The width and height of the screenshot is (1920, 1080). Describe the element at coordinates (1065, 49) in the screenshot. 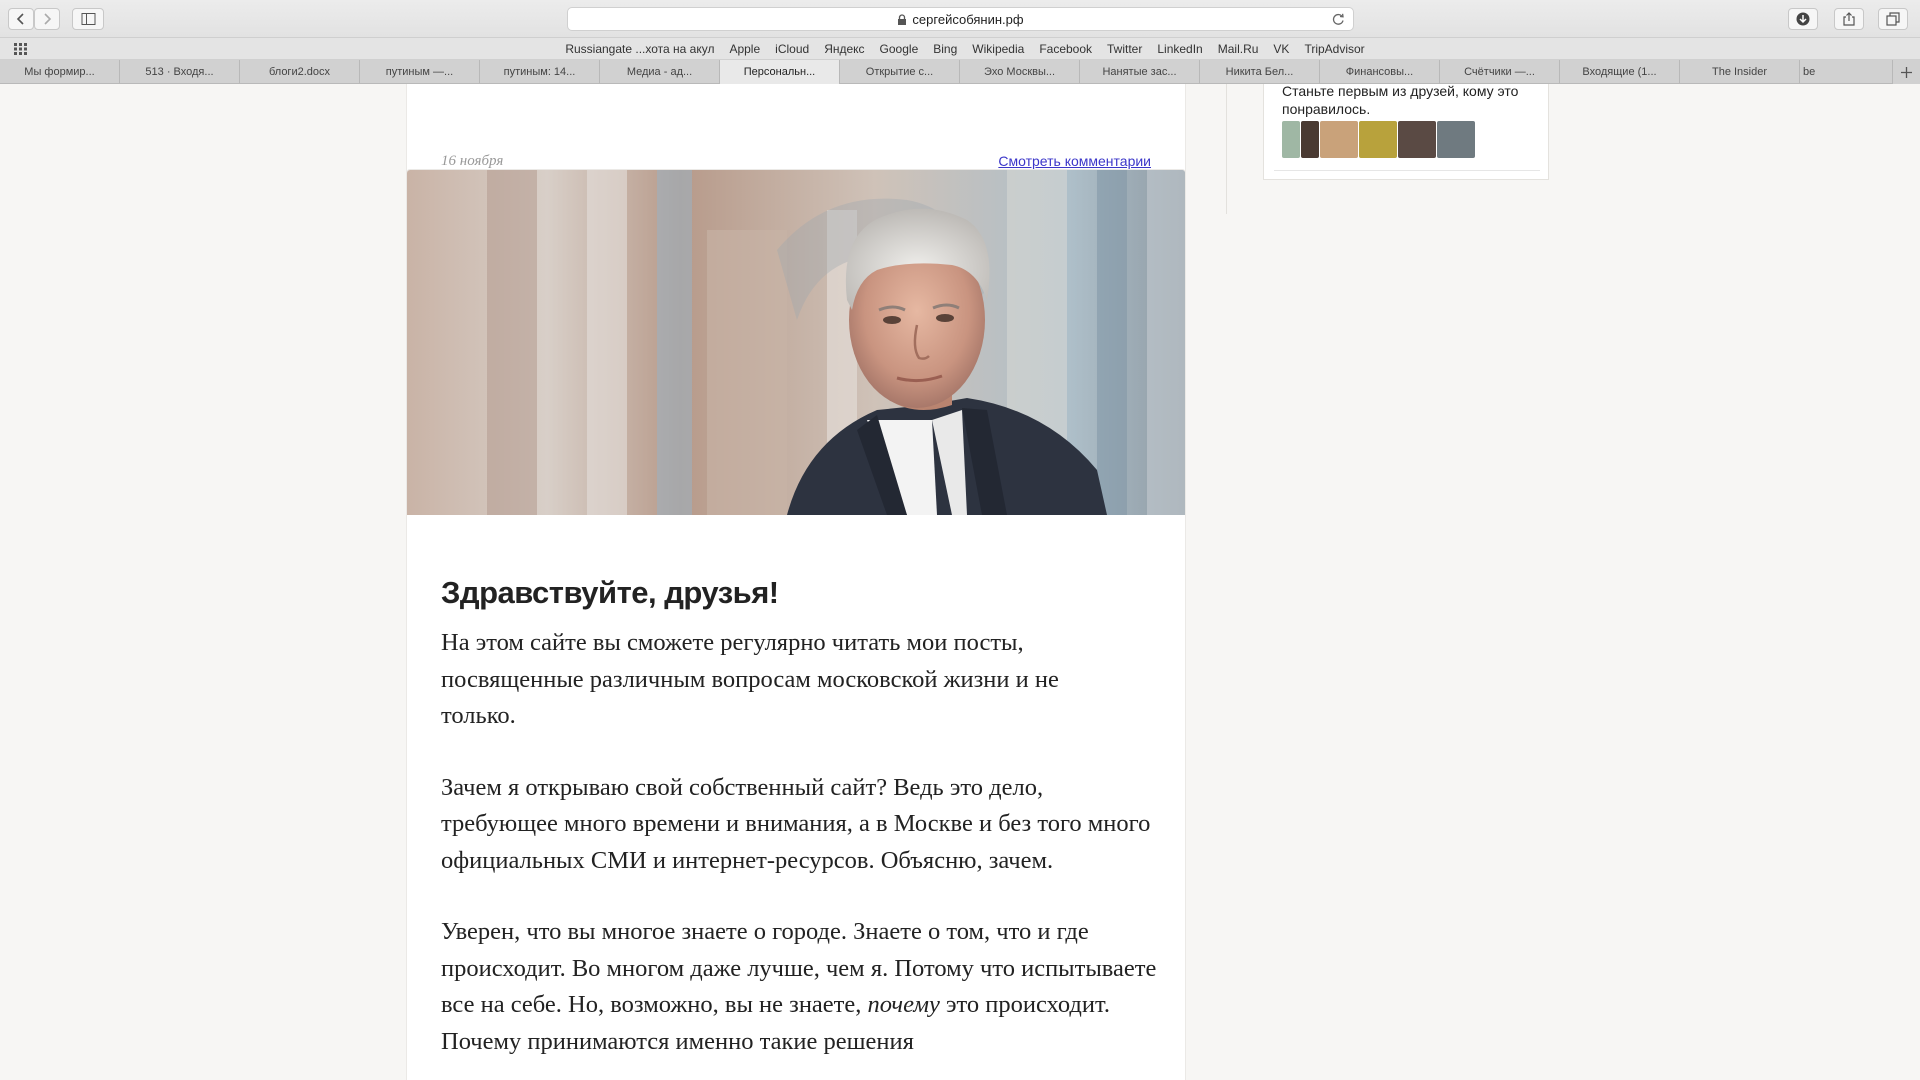

I see `favorite-link: Facebook` at that location.